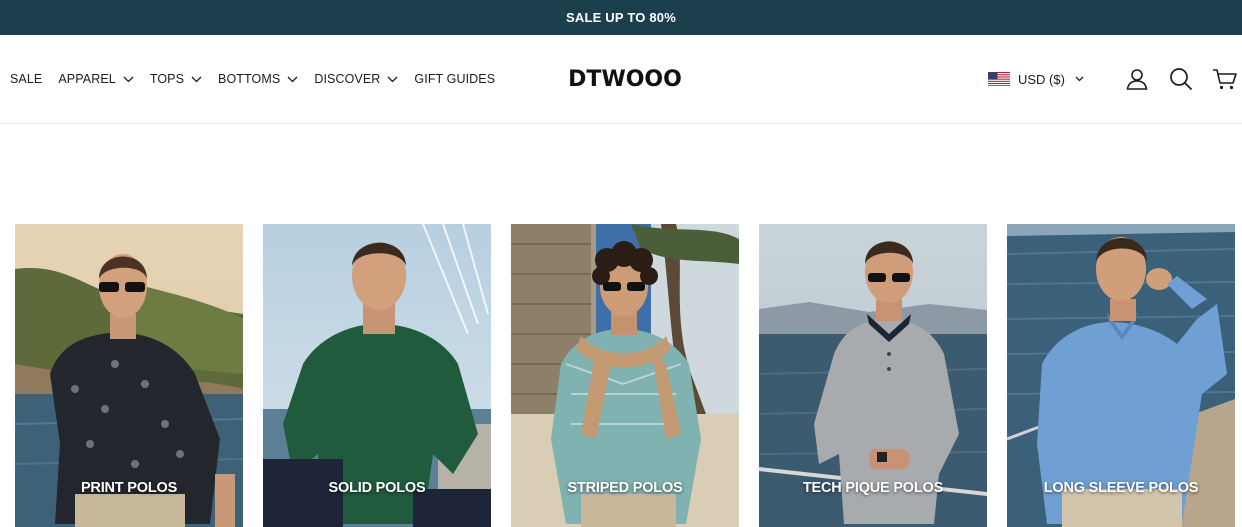  Describe the element at coordinates (377, 488) in the screenshot. I see `category-label: SOLID POLOS` at that location.